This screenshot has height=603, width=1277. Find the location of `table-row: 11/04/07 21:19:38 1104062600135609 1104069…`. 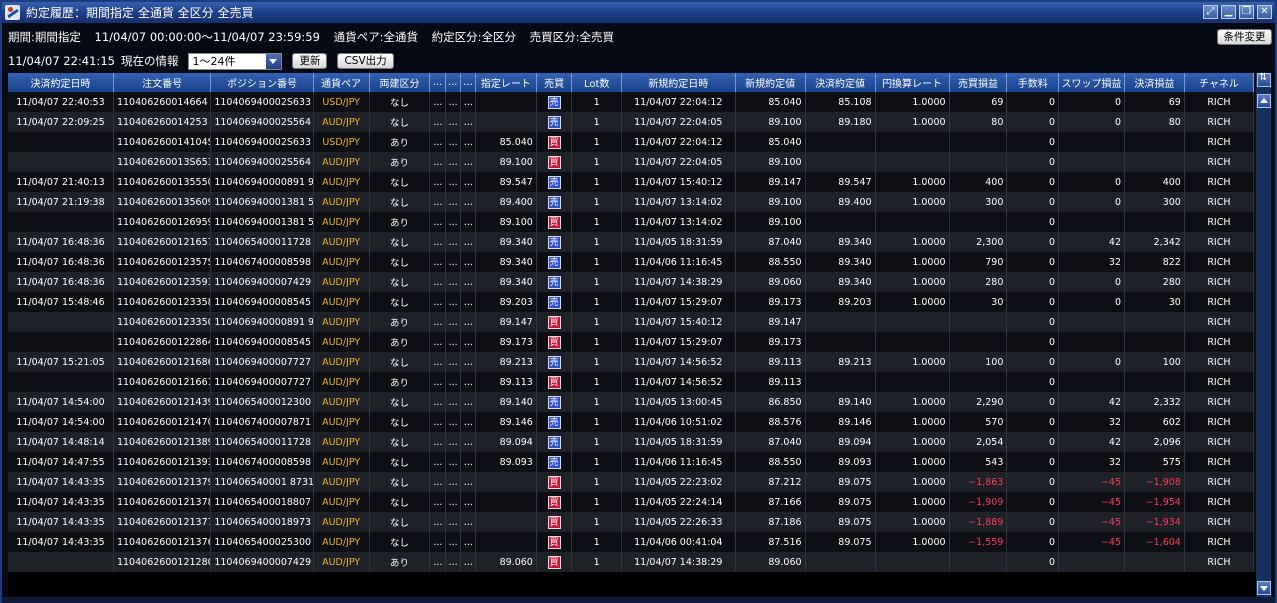

table-row: 11/04/07 21:19:38 1104062600135609 1104069… is located at coordinates (631, 202).